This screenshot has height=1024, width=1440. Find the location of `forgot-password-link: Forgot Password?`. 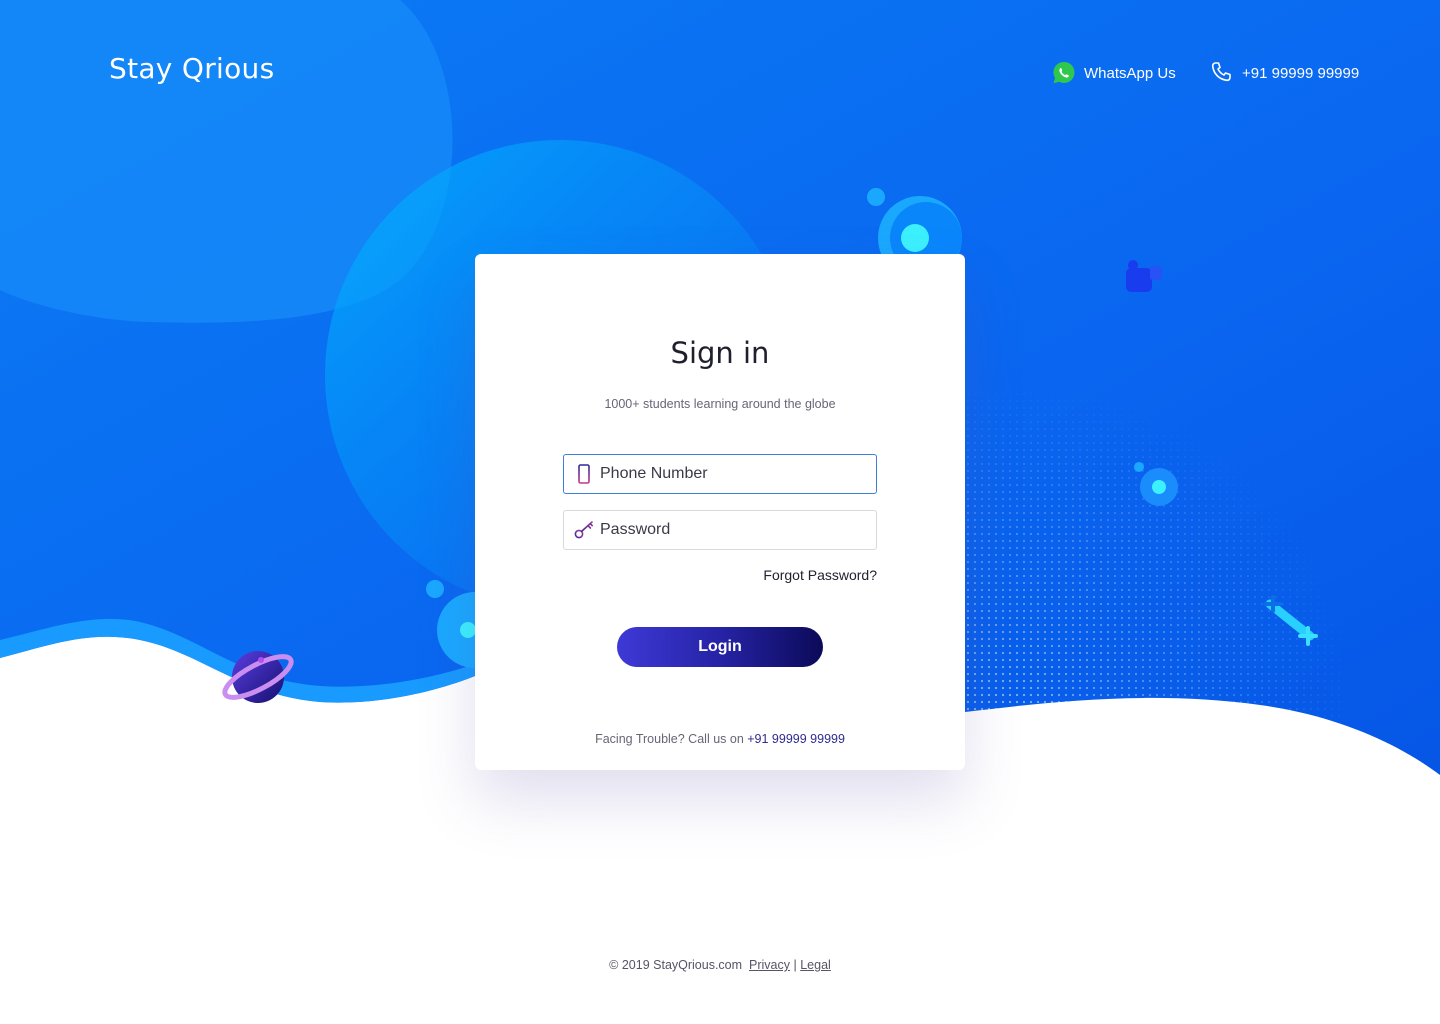

forgot-password-link: Forgot Password? is located at coordinates (820, 575).